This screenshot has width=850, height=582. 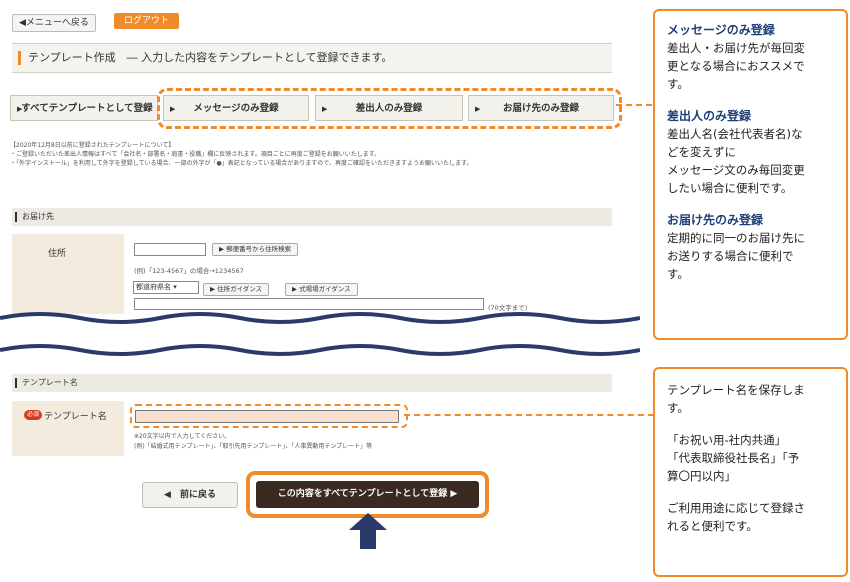 I want to click on callout-line: 算〇円以内」, so click(x=701, y=476).